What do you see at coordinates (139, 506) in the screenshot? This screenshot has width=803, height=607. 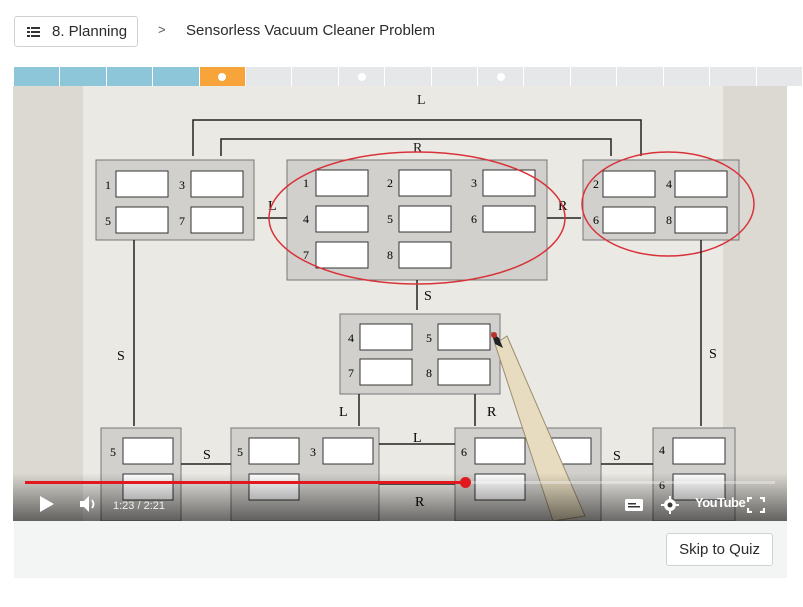 I see `video-time: 1:23 / 2:21` at bounding box center [139, 506].